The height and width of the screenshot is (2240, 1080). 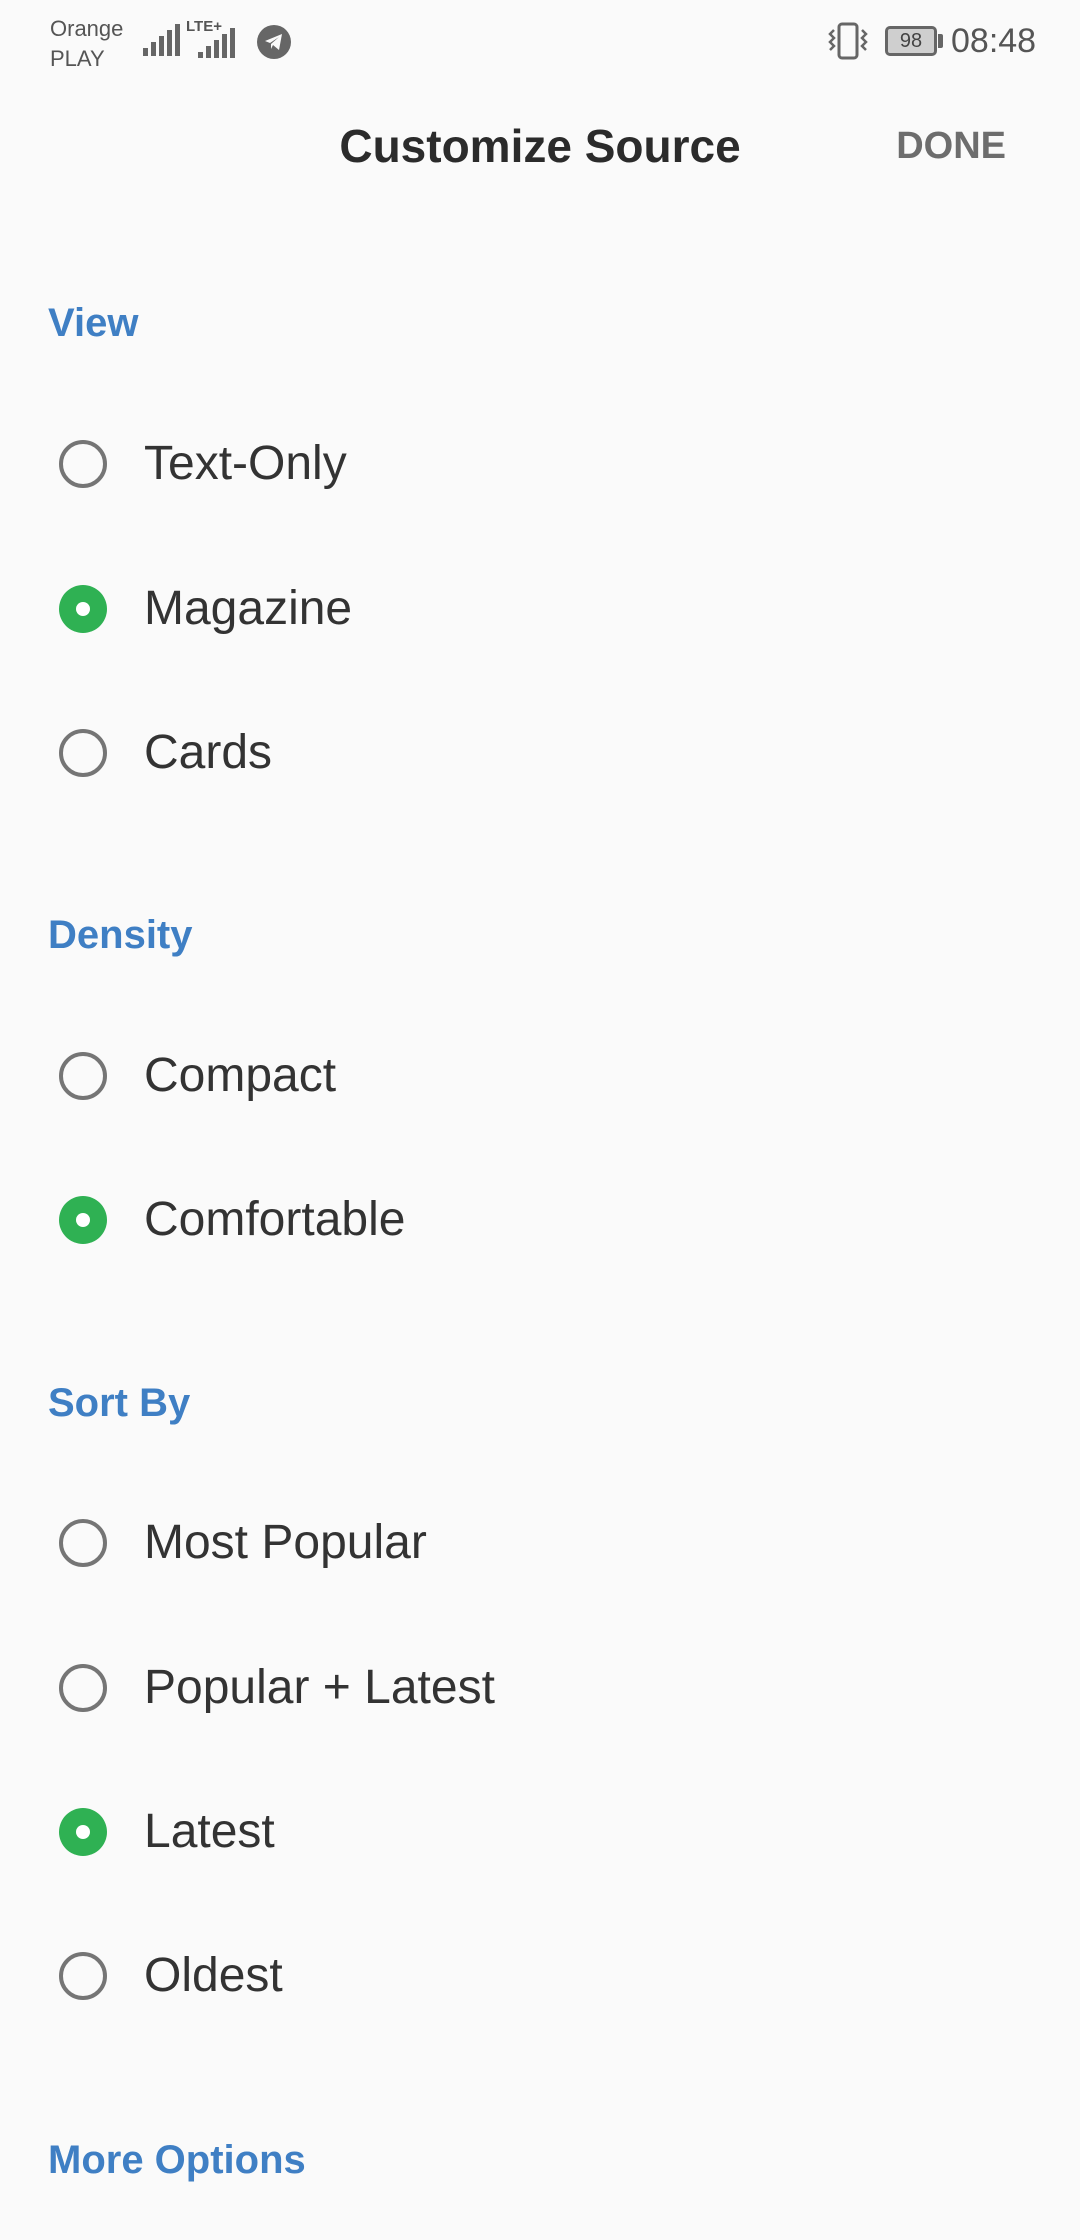 I want to click on carrier-line2: PLAY, so click(x=77, y=58).